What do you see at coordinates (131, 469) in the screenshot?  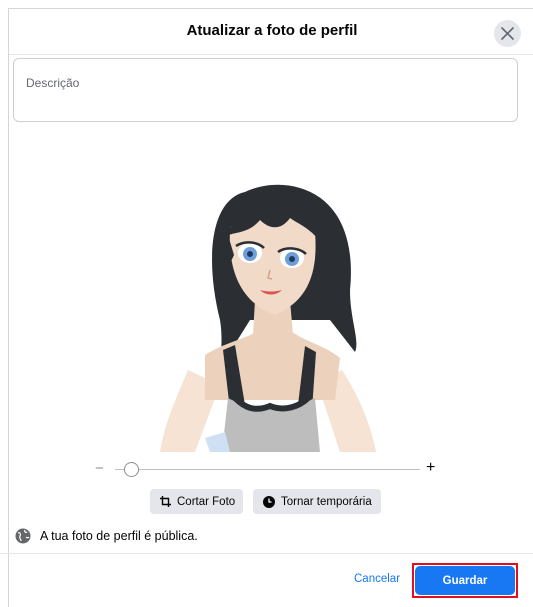 I see `zoom-slider-handle` at bounding box center [131, 469].